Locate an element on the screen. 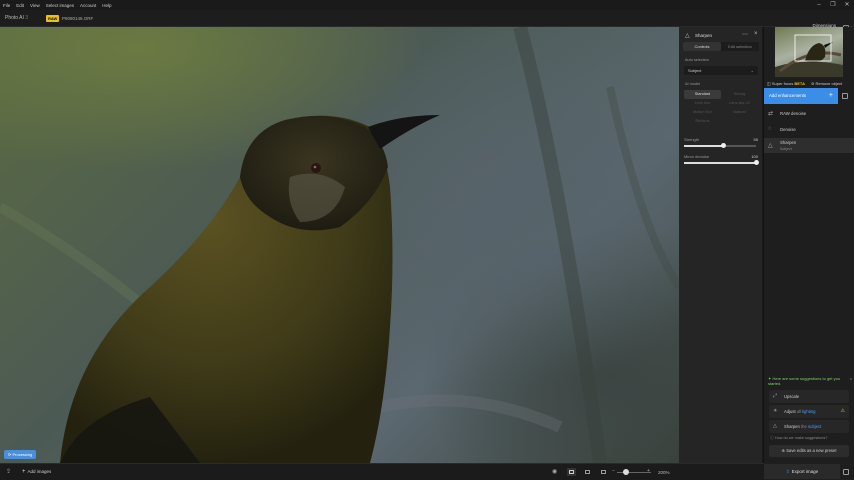 This screenshot has height=480, width=854. menu-help: Help is located at coordinates (106, 5).